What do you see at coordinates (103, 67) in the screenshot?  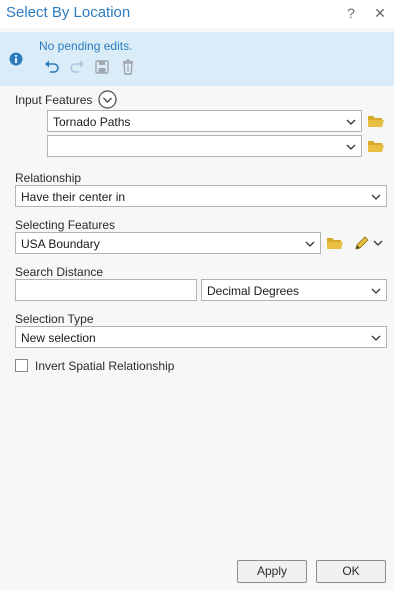 I see `save-edits-icon` at bounding box center [103, 67].